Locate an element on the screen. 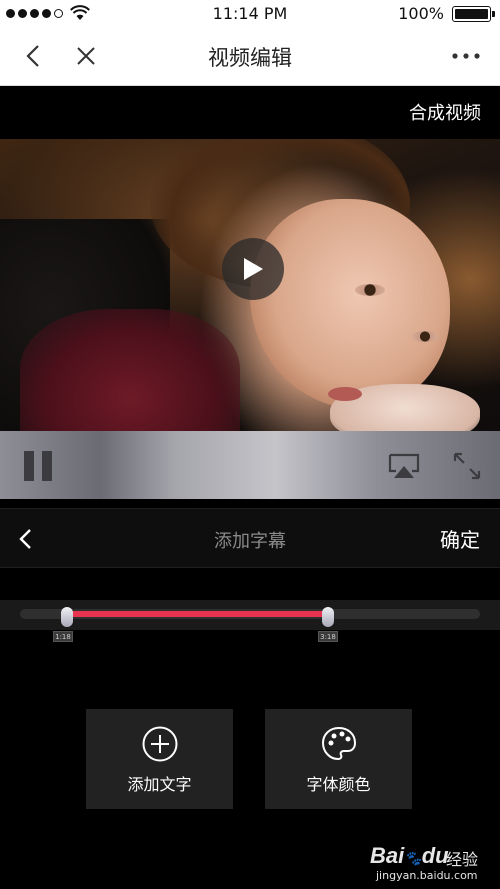 The width and height of the screenshot is (500, 889). add-text-button: 添加文字 is located at coordinates (159, 759).